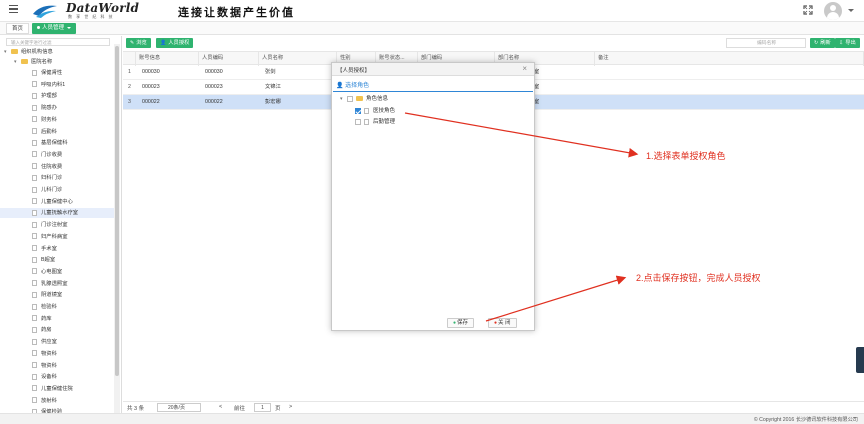 The height and width of the screenshot is (424, 864). What do you see at coordinates (38, 28) in the screenshot?
I see `active-dot-icon` at bounding box center [38, 28].